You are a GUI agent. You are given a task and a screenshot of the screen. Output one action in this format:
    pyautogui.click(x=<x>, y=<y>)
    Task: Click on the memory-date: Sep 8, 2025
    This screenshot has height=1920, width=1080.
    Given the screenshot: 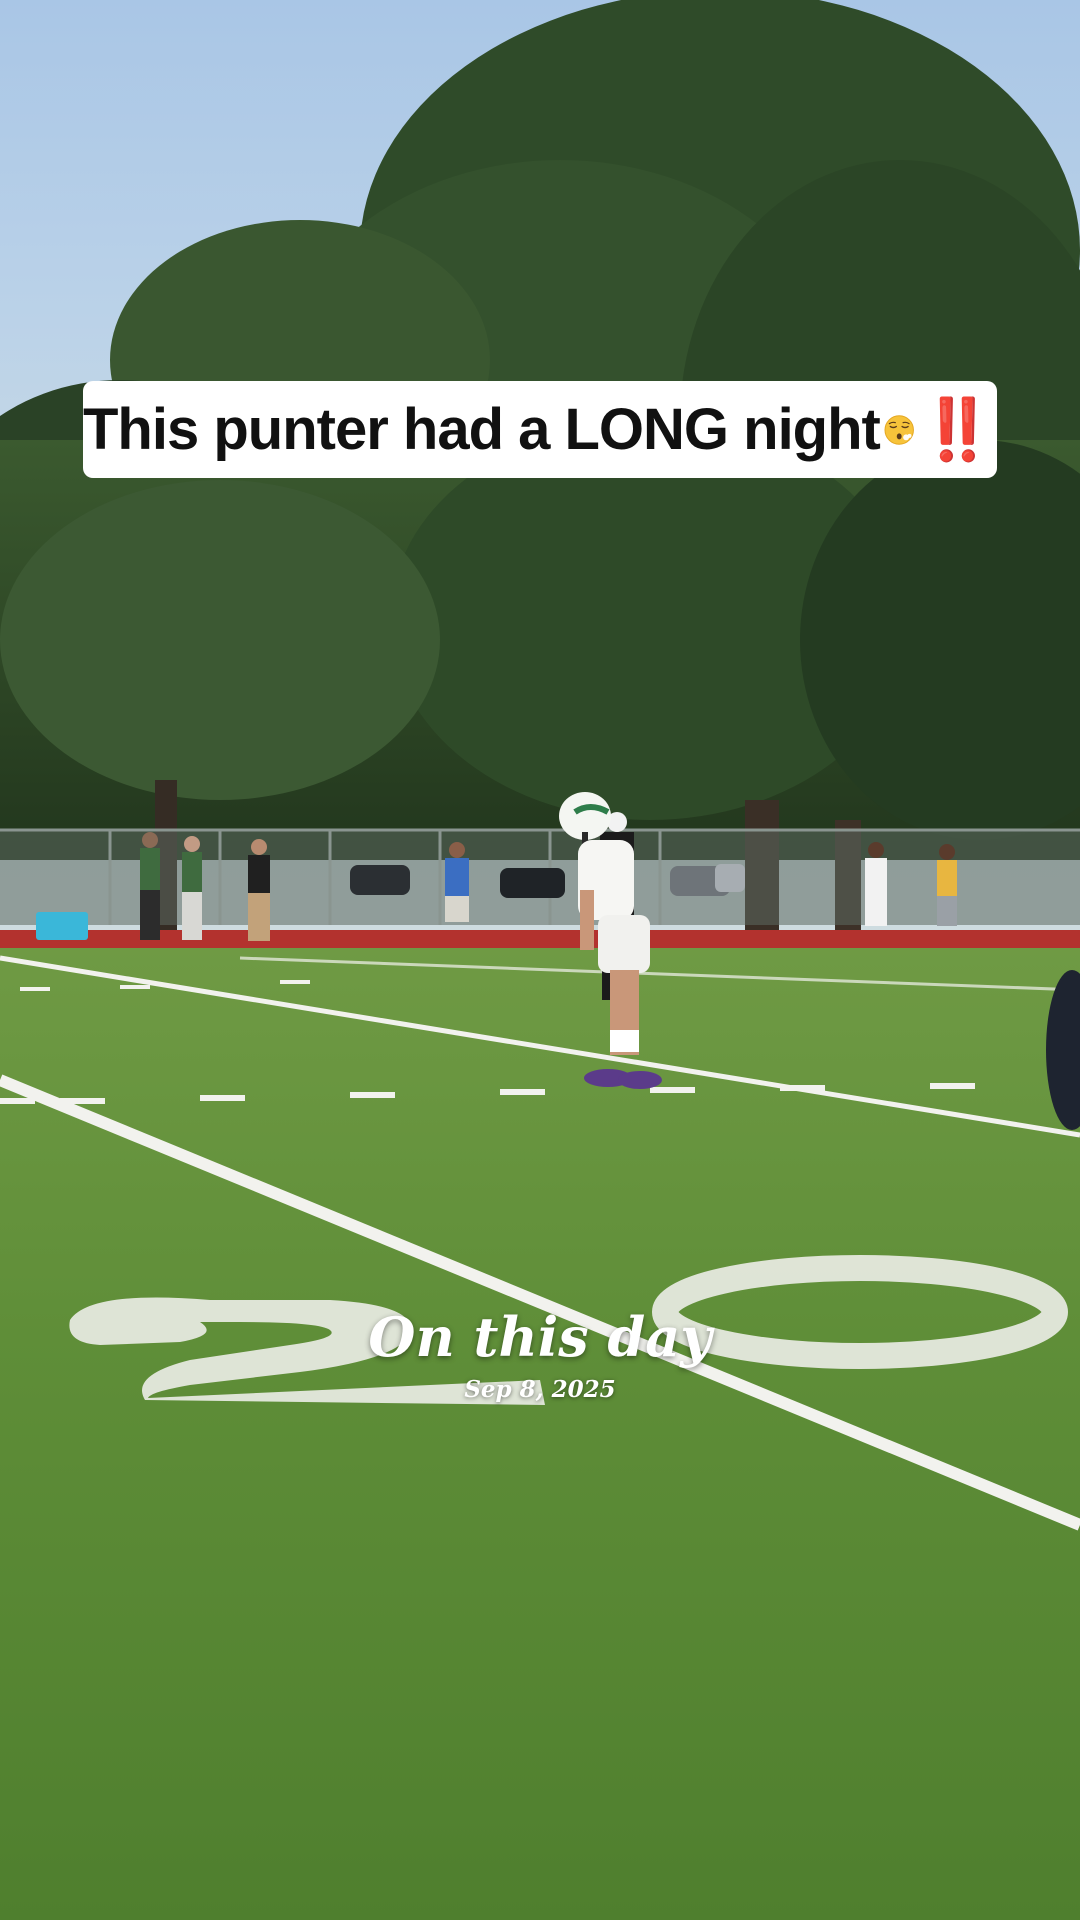 What is the action you would take?
    pyautogui.click(x=540, y=1389)
    